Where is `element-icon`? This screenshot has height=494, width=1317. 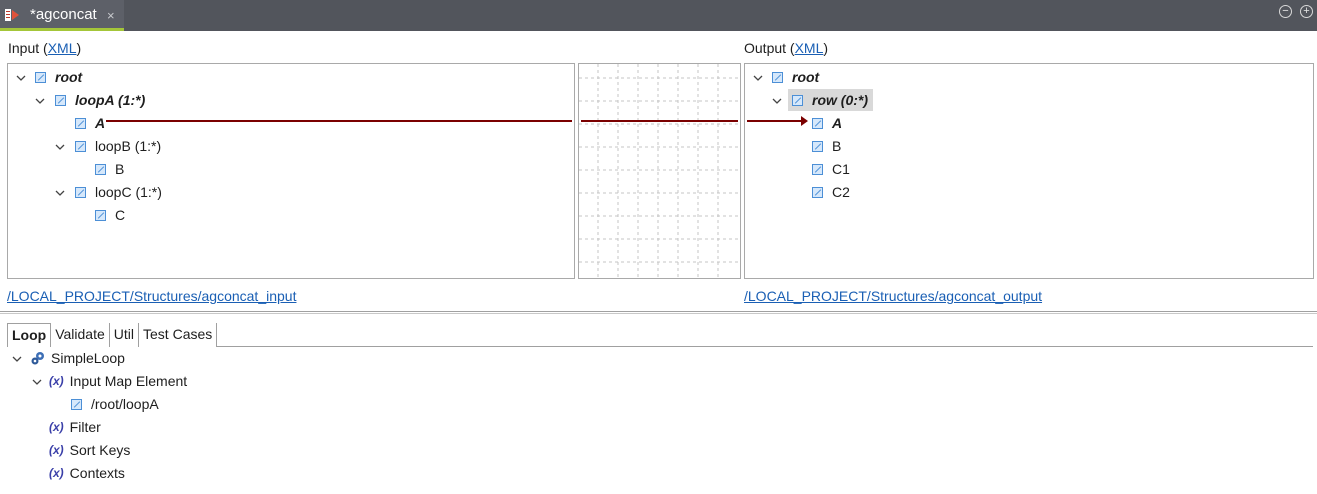 element-icon is located at coordinates (76, 404).